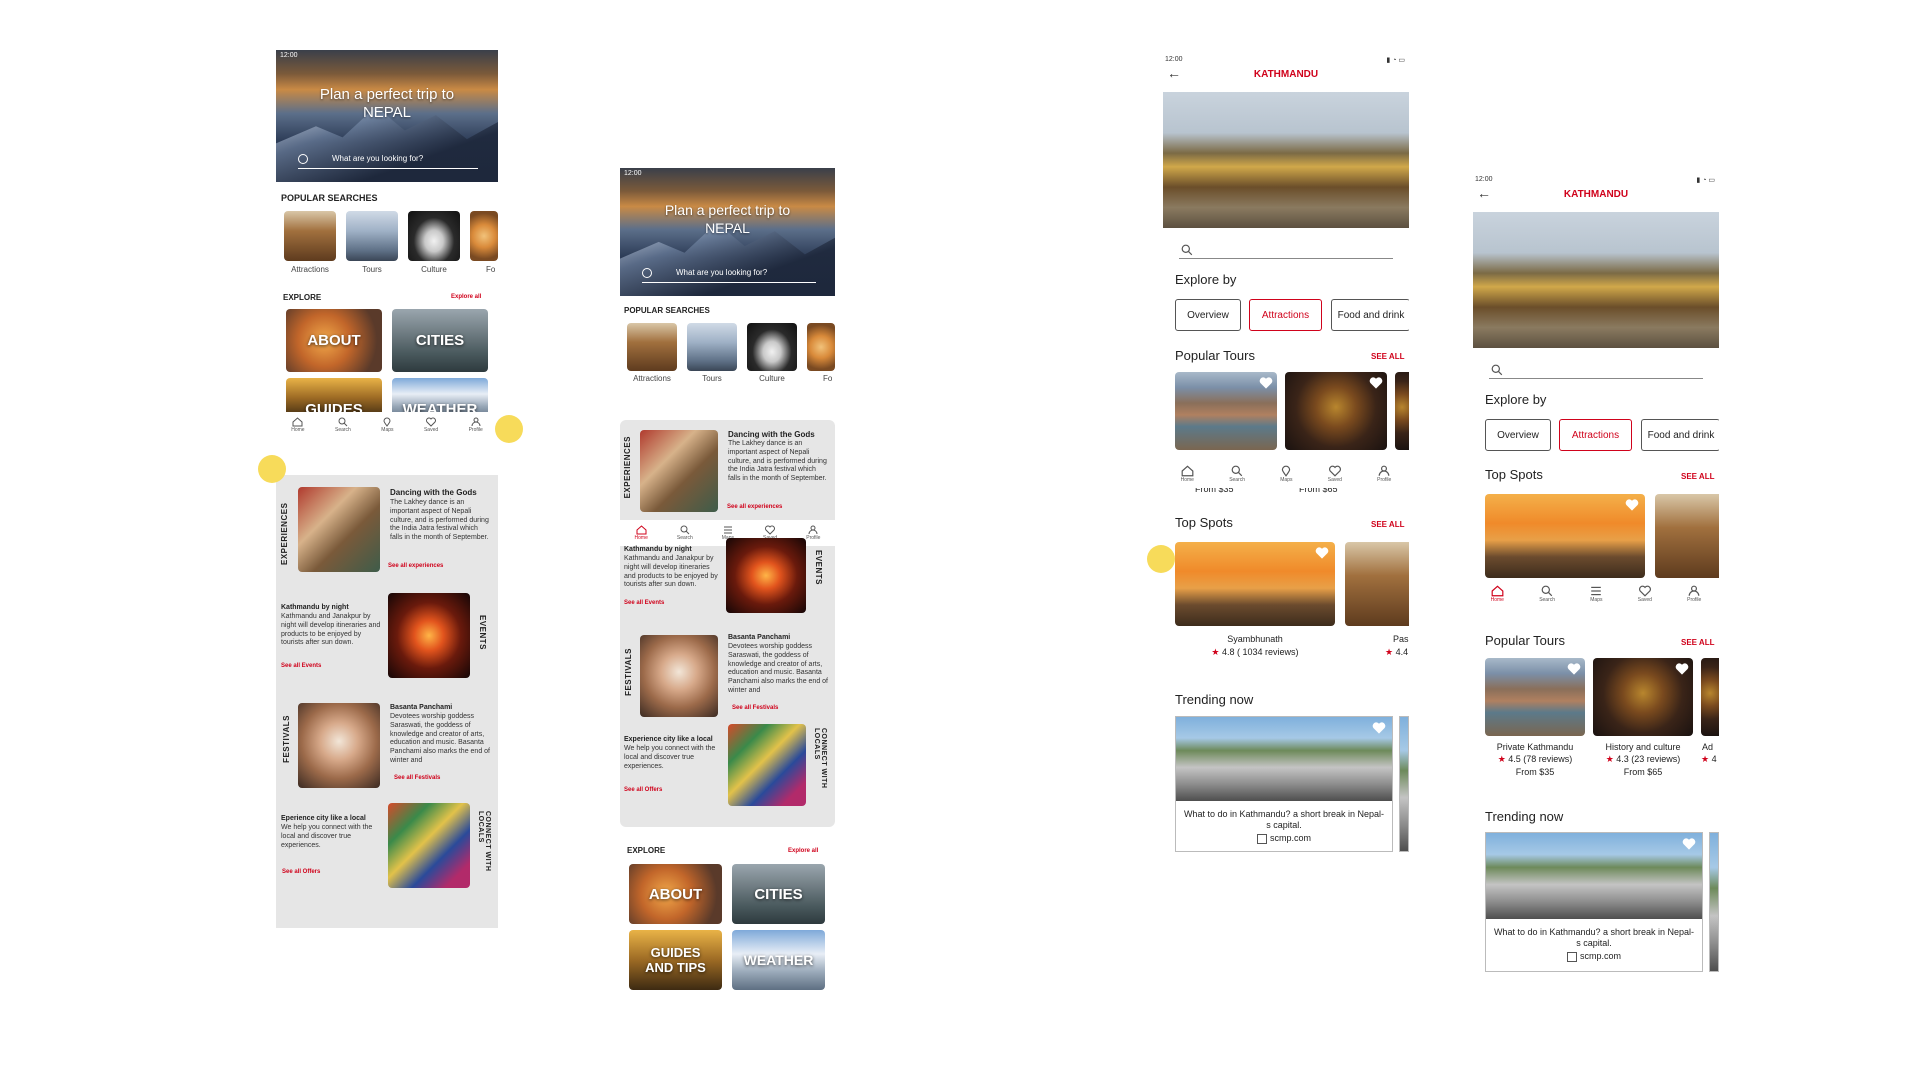 The image size is (1920, 1080). What do you see at coordinates (1708, 747) in the screenshot?
I see `tour-name-3: Ad` at bounding box center [1708, 747].